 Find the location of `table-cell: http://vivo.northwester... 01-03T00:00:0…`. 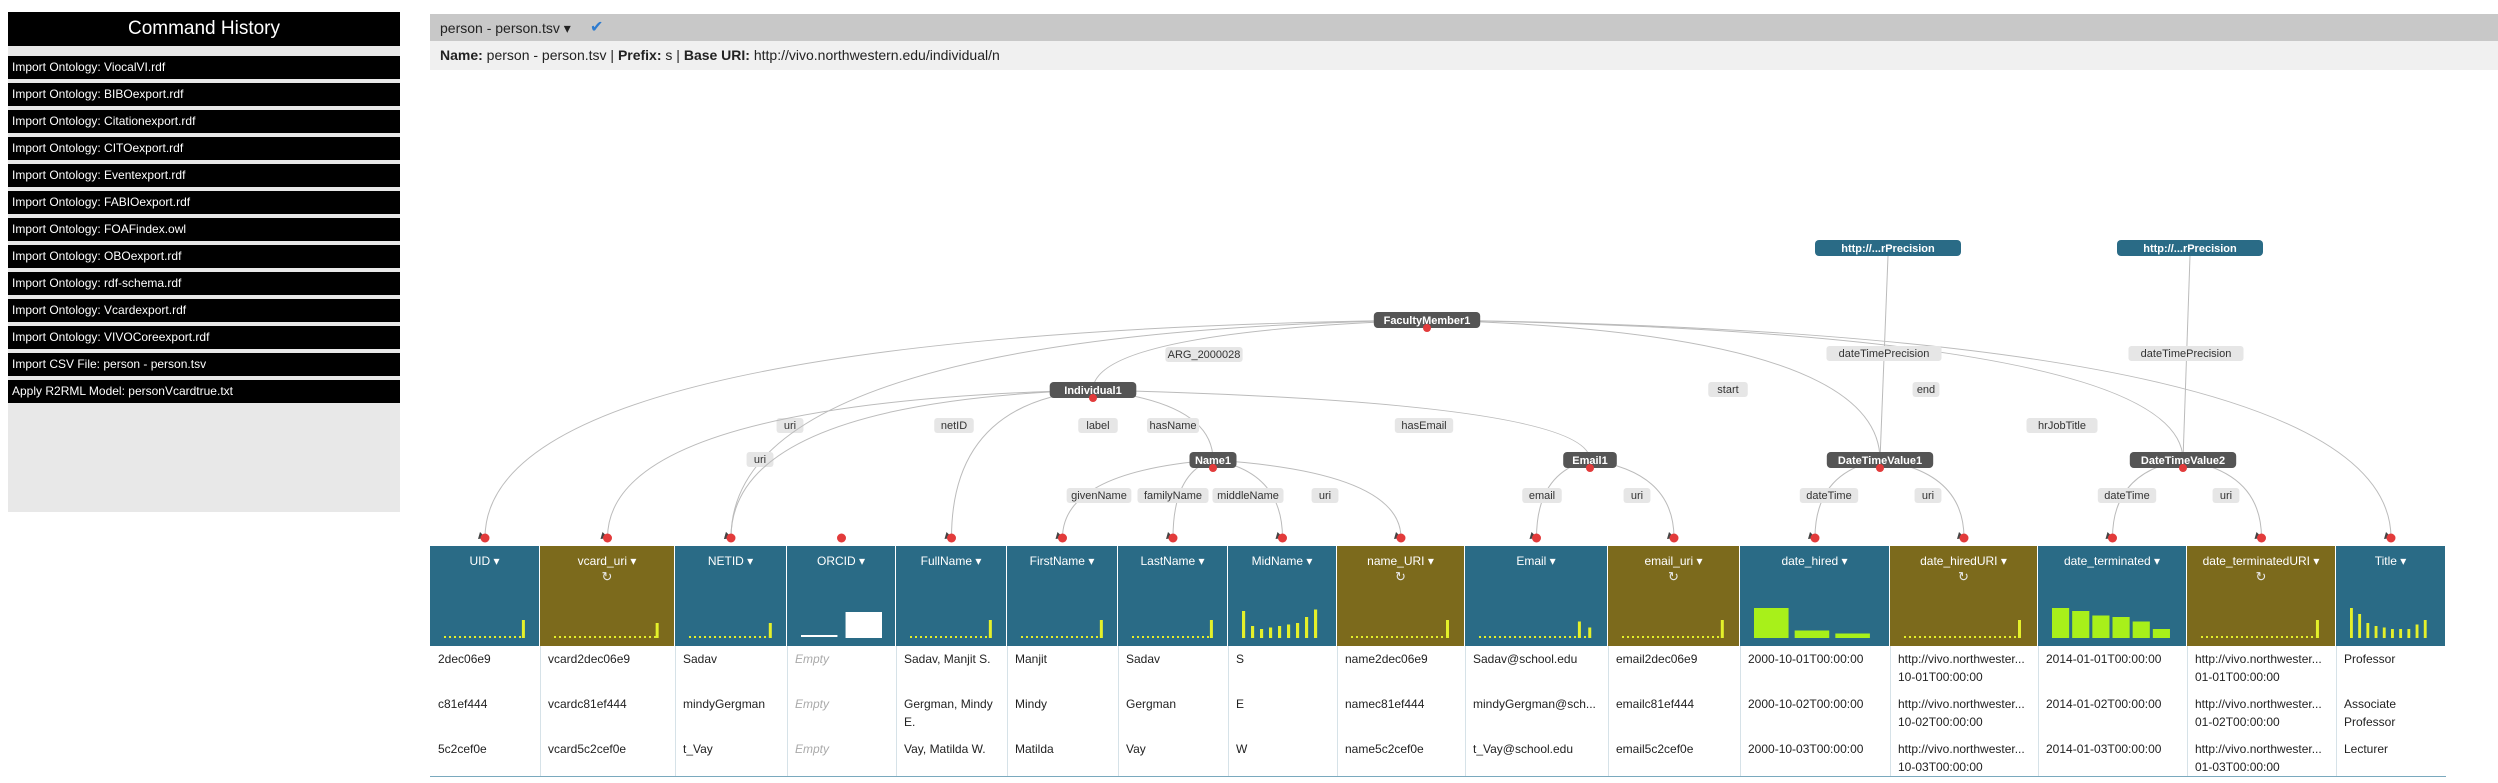

table-cell: http://vivo.northwester... 01-03T00:00:0… is located at coordinates (2263, 757).